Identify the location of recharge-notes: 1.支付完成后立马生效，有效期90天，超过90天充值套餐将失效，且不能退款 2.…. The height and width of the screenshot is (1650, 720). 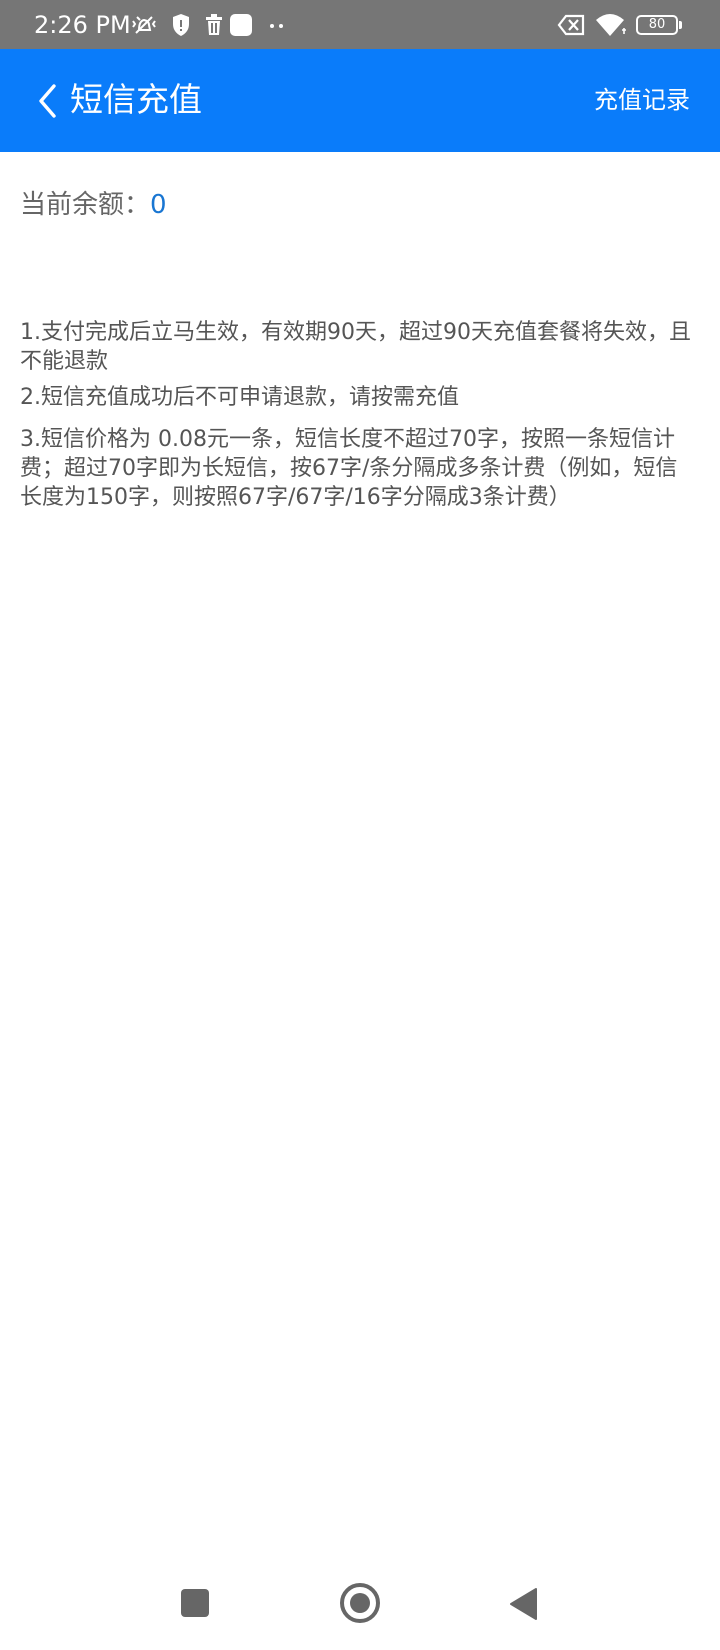
(358, 421).